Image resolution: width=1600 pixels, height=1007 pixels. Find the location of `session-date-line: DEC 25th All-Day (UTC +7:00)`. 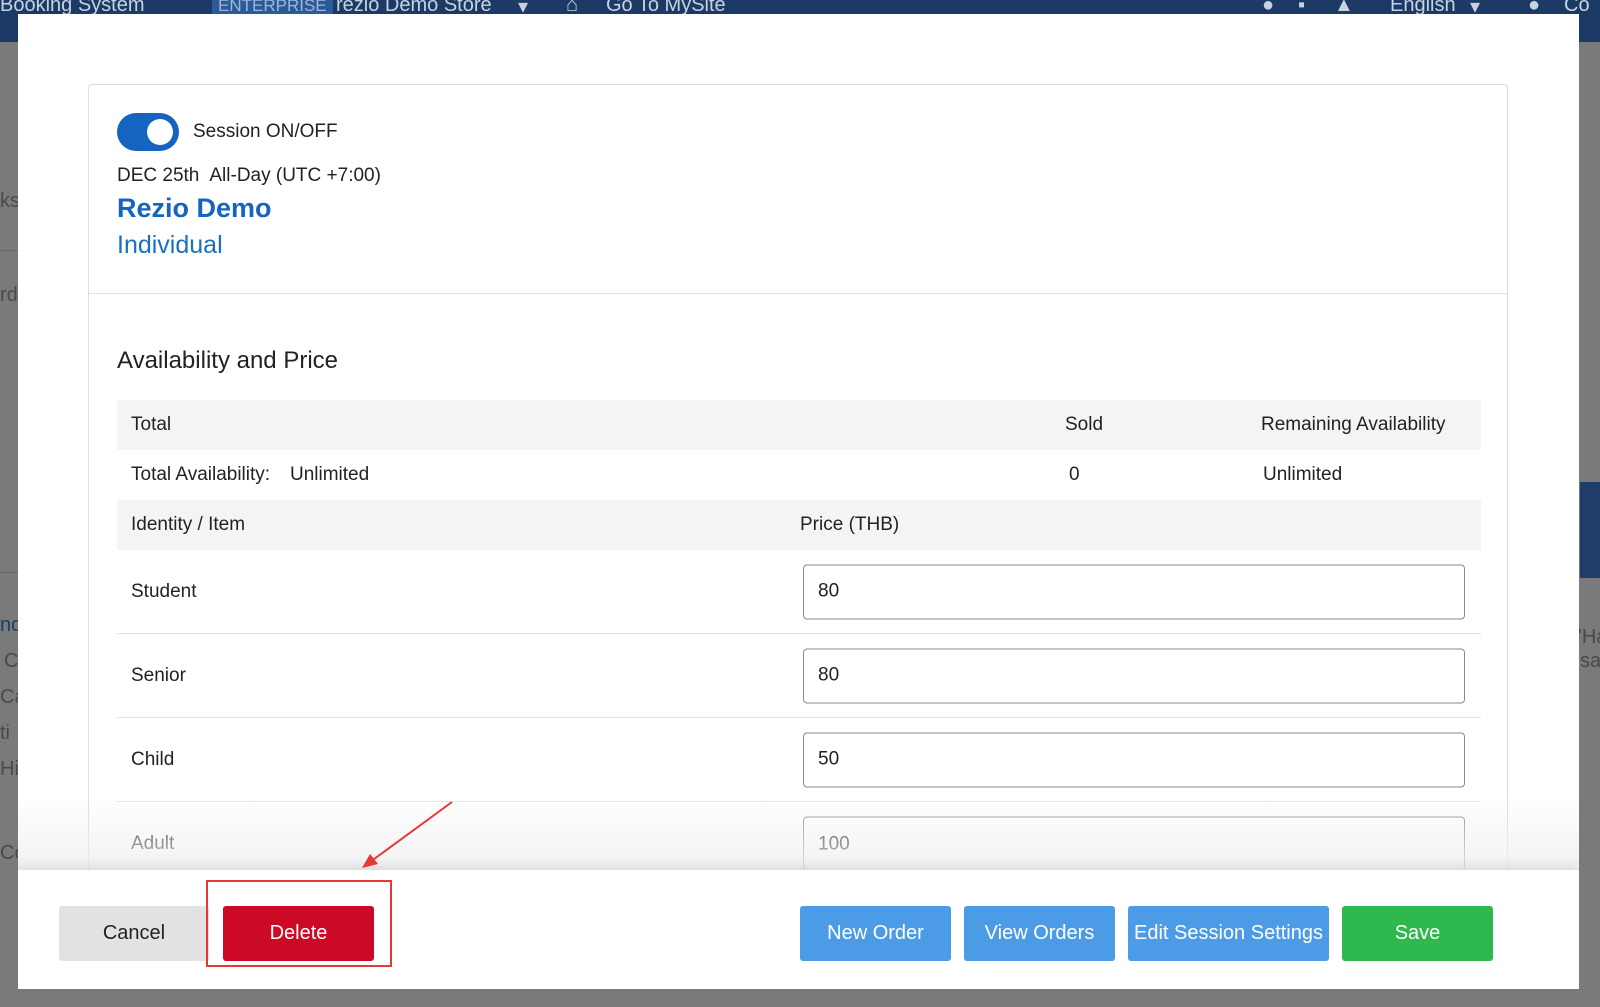

session-date-line: DEC 25th All-Day (UTC +7:00) is located at coordinates (249, 176).